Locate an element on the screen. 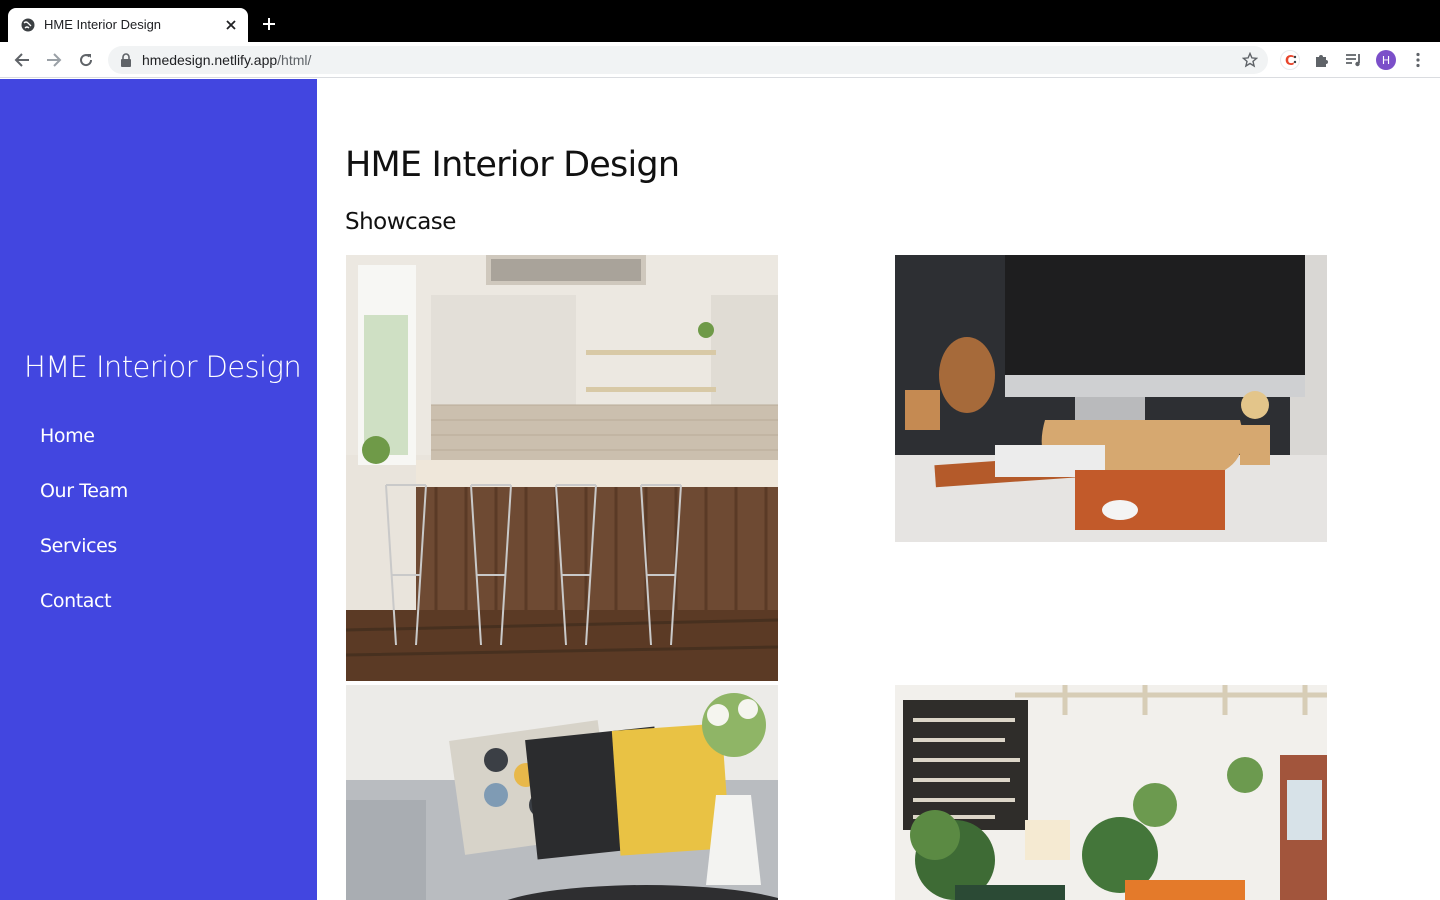 Image resolution: width=1440 pixels, height=900 pixels. tab-title: HME Interior Design is located at coordinates (103, 24).